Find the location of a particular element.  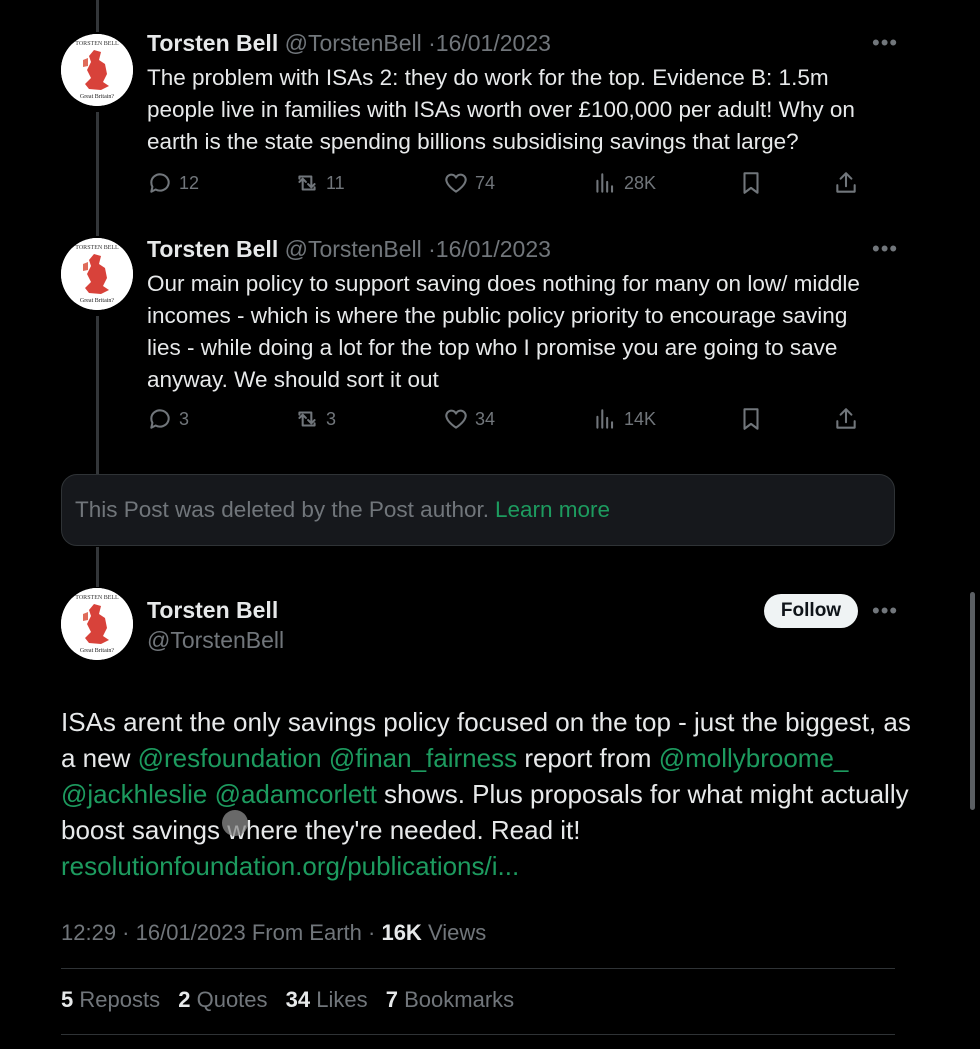

views-button: 28K is located at coordinates (624, 183).